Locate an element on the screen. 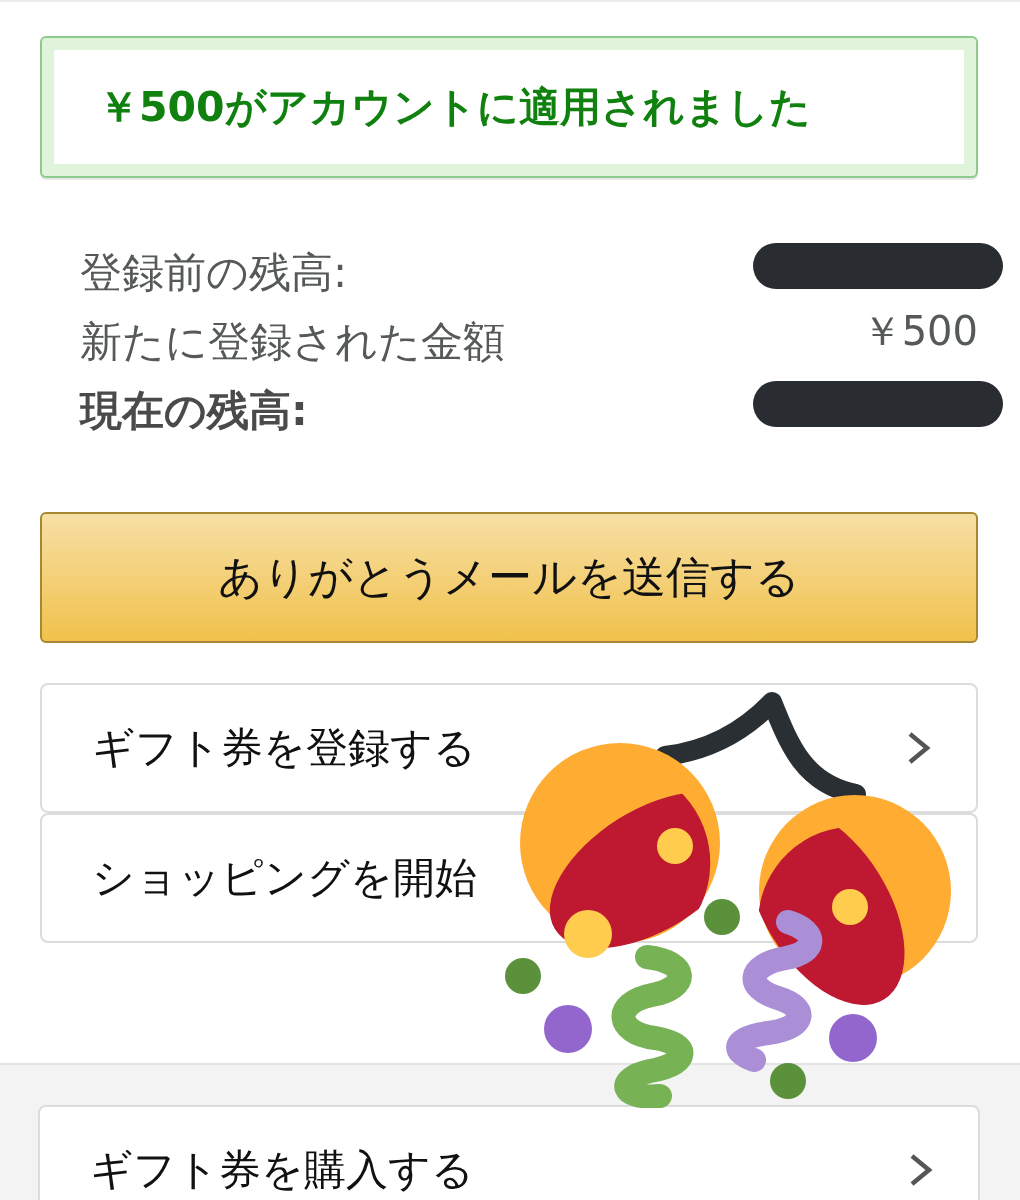  menu-link: ギフト券を購入する is located at coordinates (509, 1152).